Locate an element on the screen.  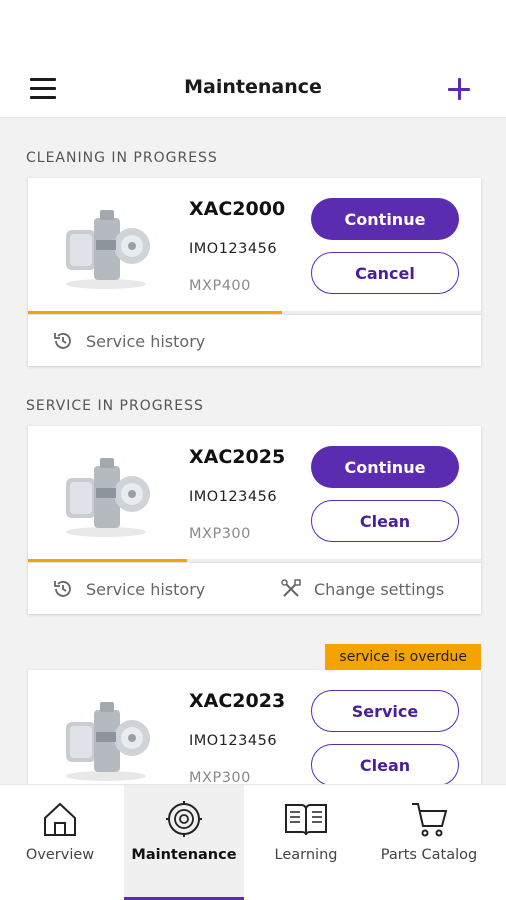
tools-icon is located at coordinates (291, 588).